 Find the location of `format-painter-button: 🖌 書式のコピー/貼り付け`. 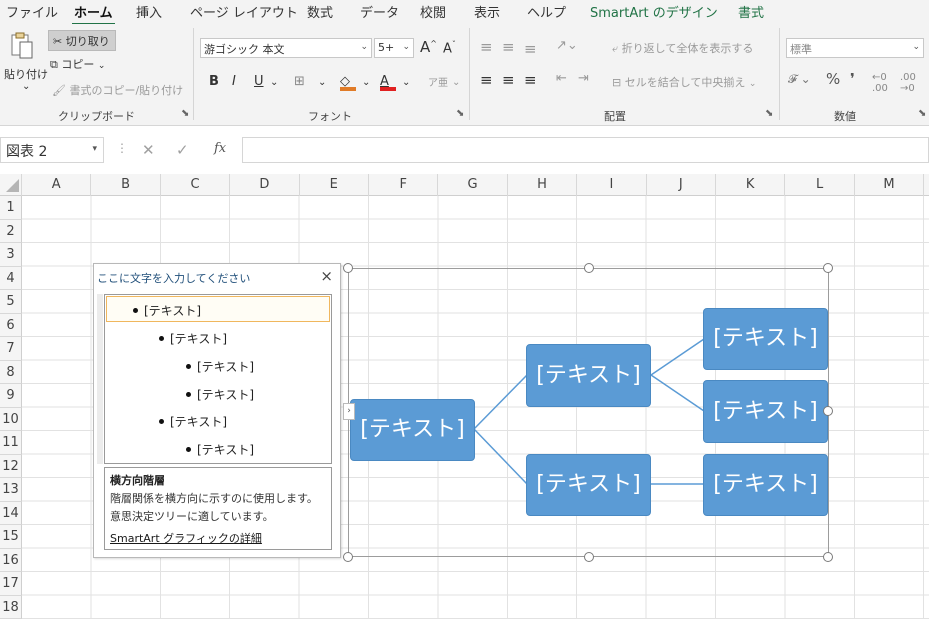

format-painter-button: 🖌 書式のコピー/貼り付け is located at coordinates (117, 90).